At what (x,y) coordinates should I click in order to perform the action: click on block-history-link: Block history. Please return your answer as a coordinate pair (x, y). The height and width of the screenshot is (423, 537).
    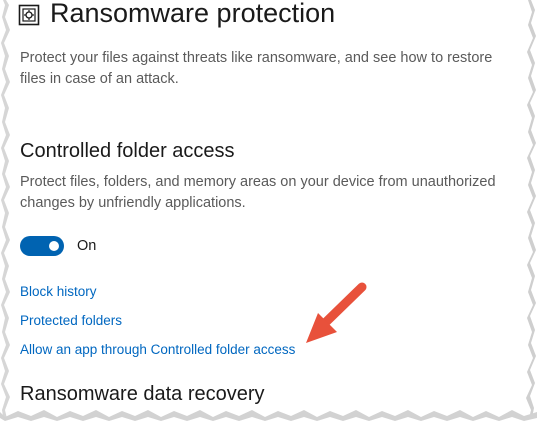
    Looking at the image, I should click on (58, 292).